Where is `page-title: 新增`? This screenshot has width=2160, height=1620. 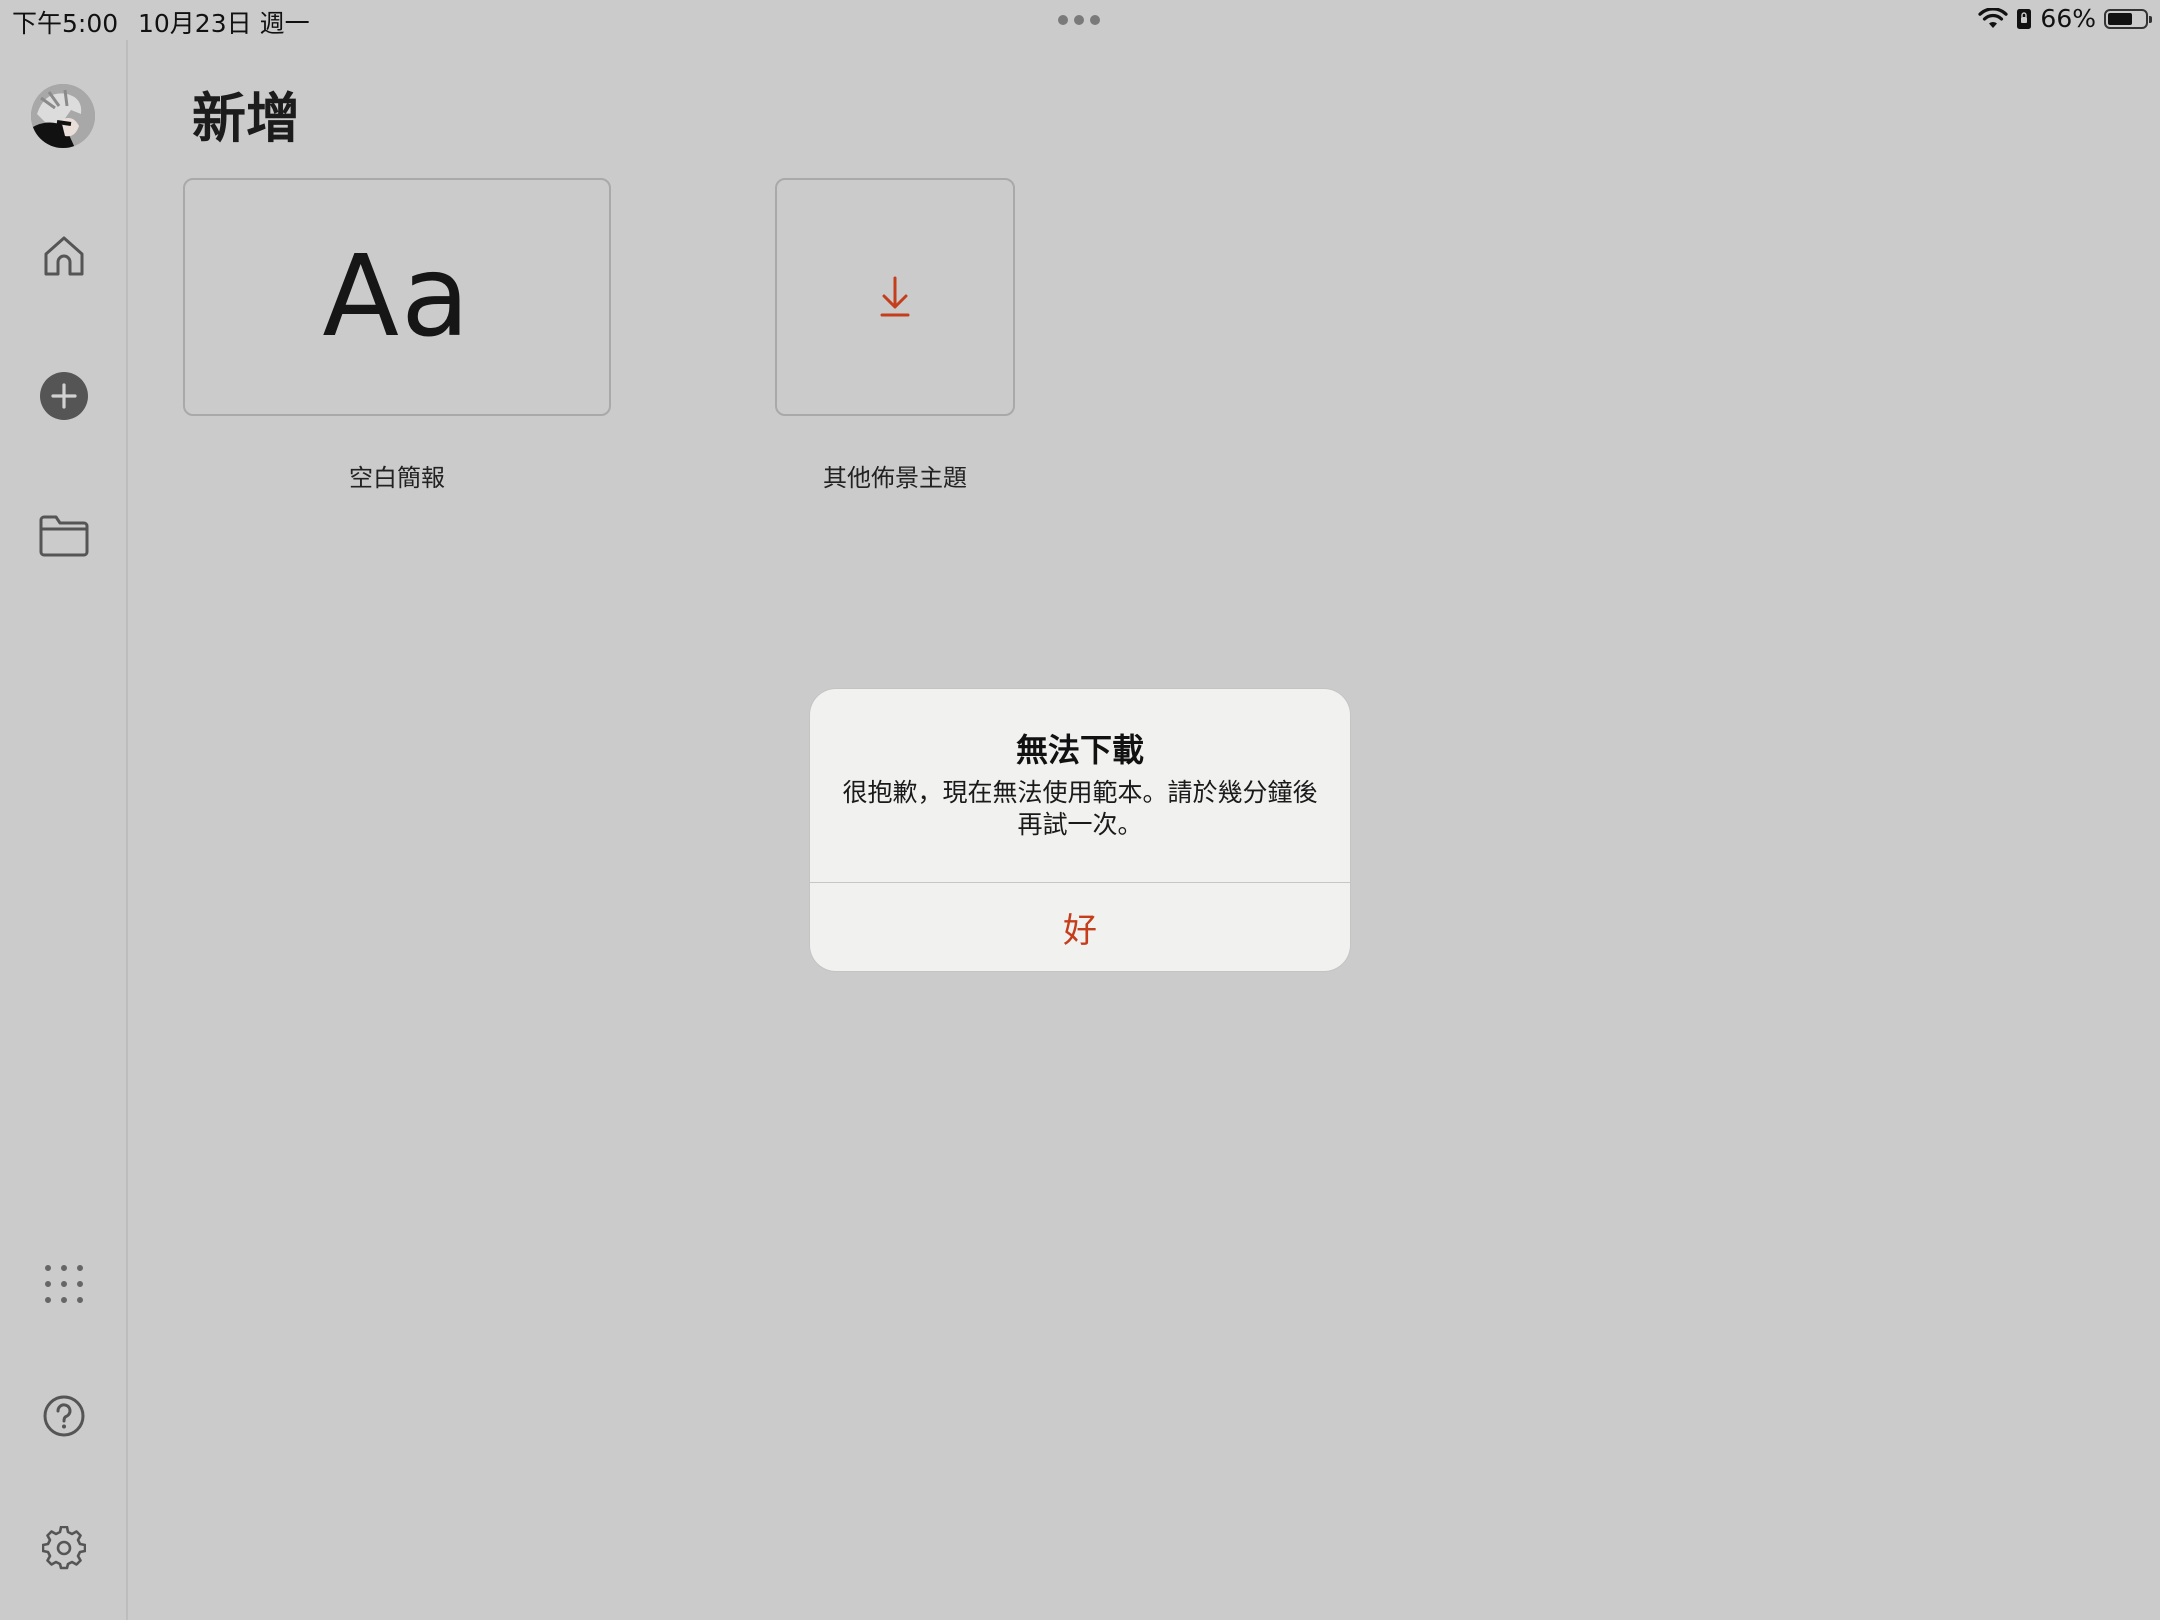 page-title: 新增 is located at coordinates (246, 118).